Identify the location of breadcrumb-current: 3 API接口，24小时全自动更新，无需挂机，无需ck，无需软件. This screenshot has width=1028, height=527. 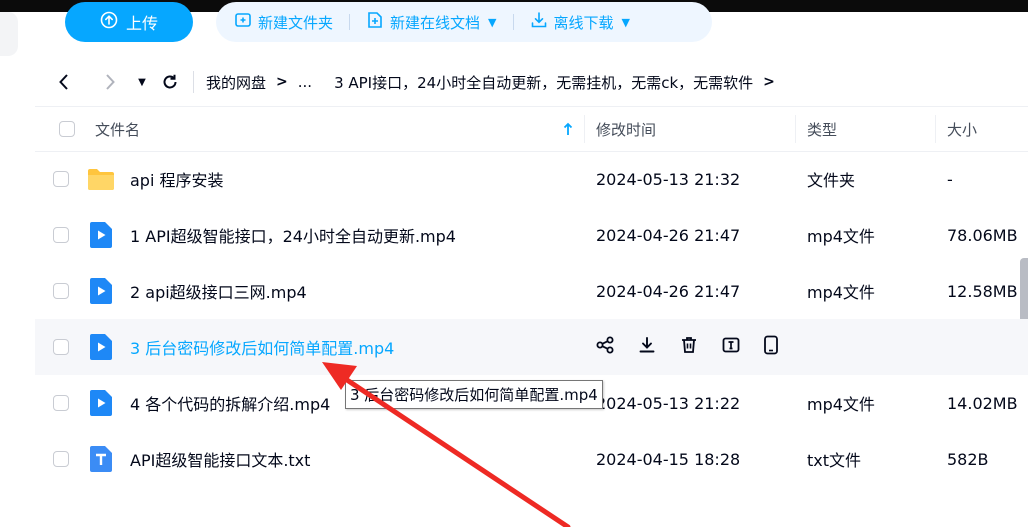
(543, 82).